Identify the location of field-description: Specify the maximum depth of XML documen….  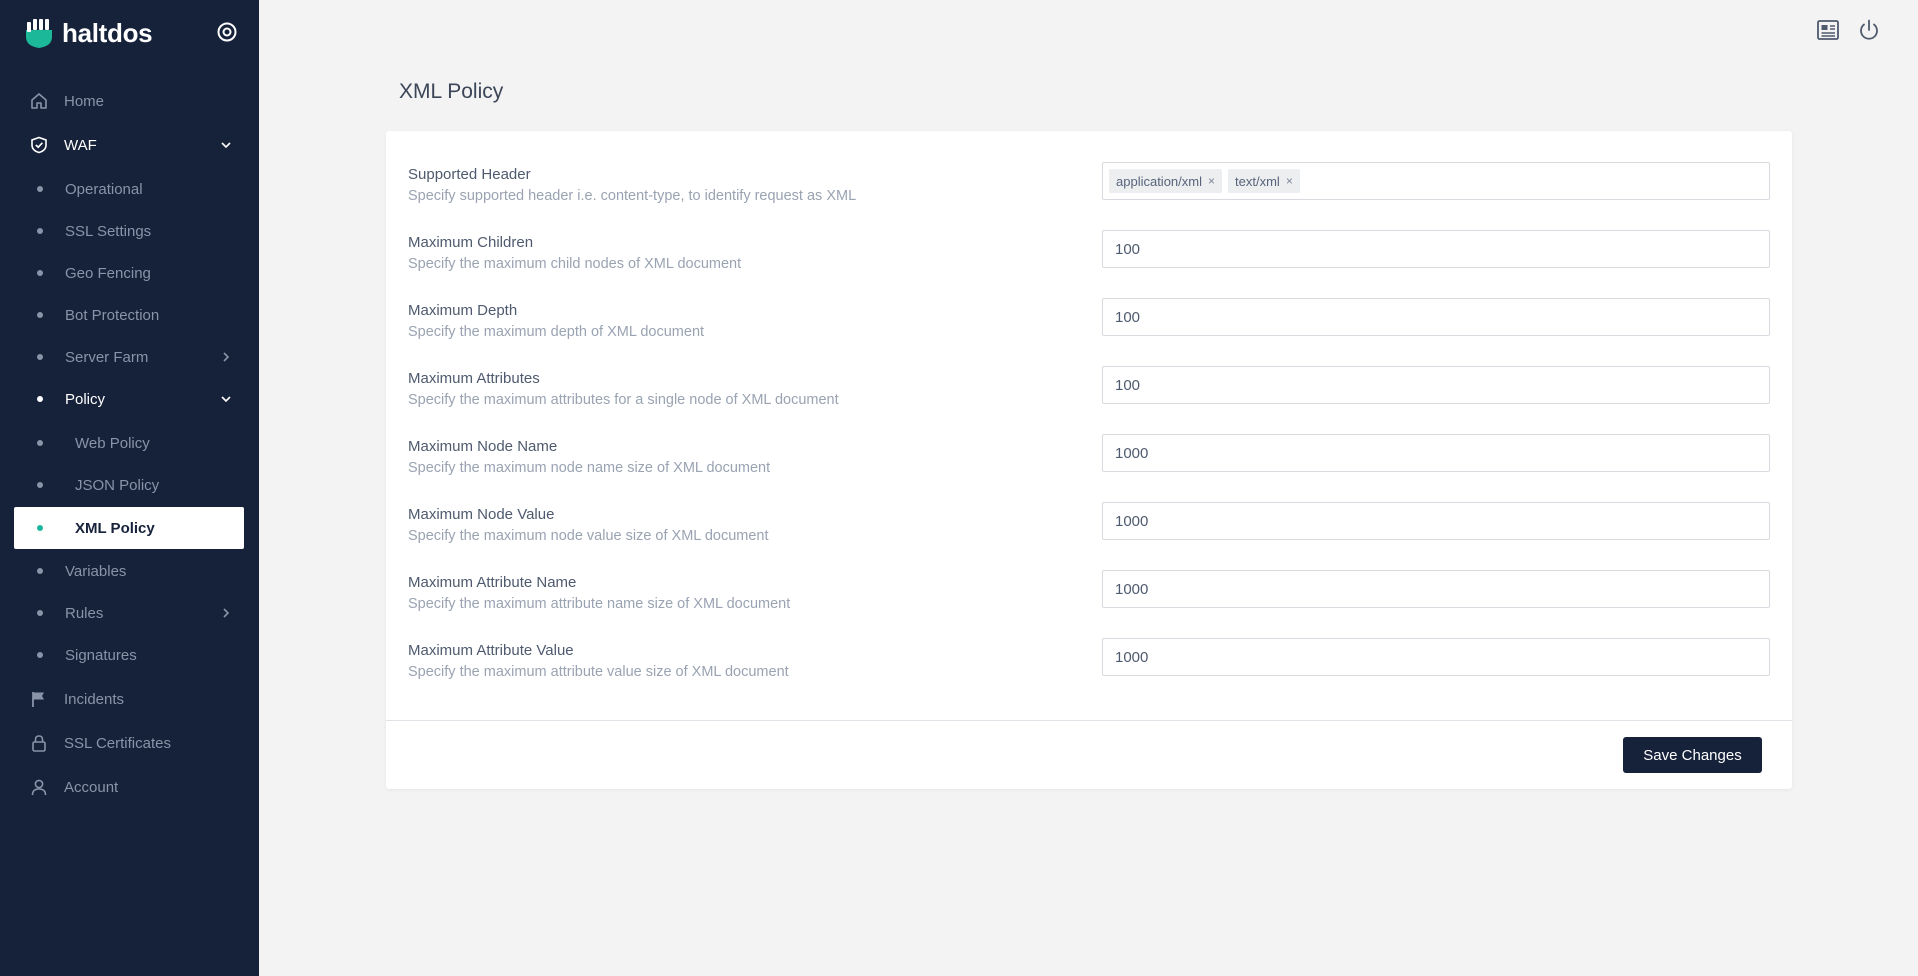
(556, 332).